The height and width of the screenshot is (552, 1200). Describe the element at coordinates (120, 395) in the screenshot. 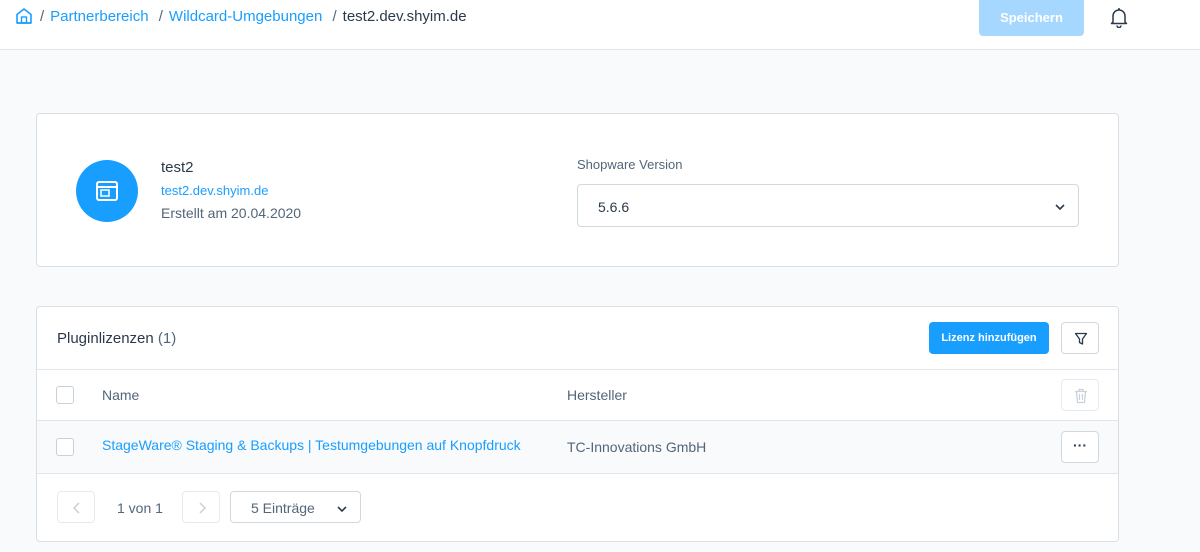

I see `column-header-name: Name` at that location.